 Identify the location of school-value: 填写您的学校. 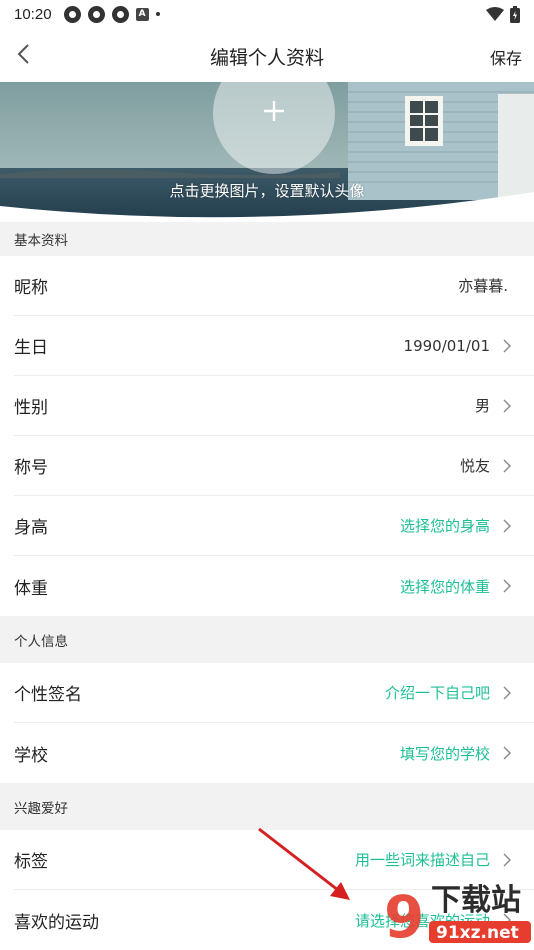
(444, 753).